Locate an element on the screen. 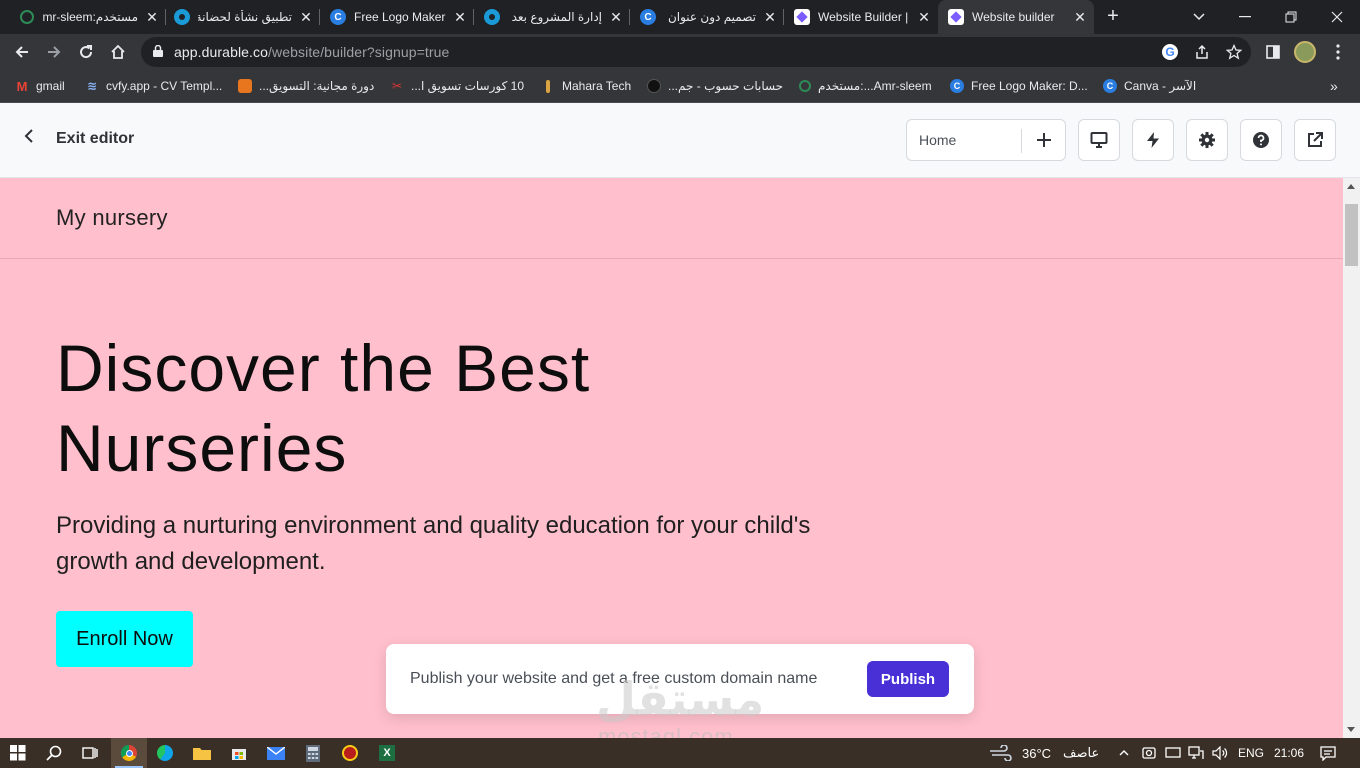 The image size is (1360, 768). desktop-preview-button is located at coordinates (1099, 140).